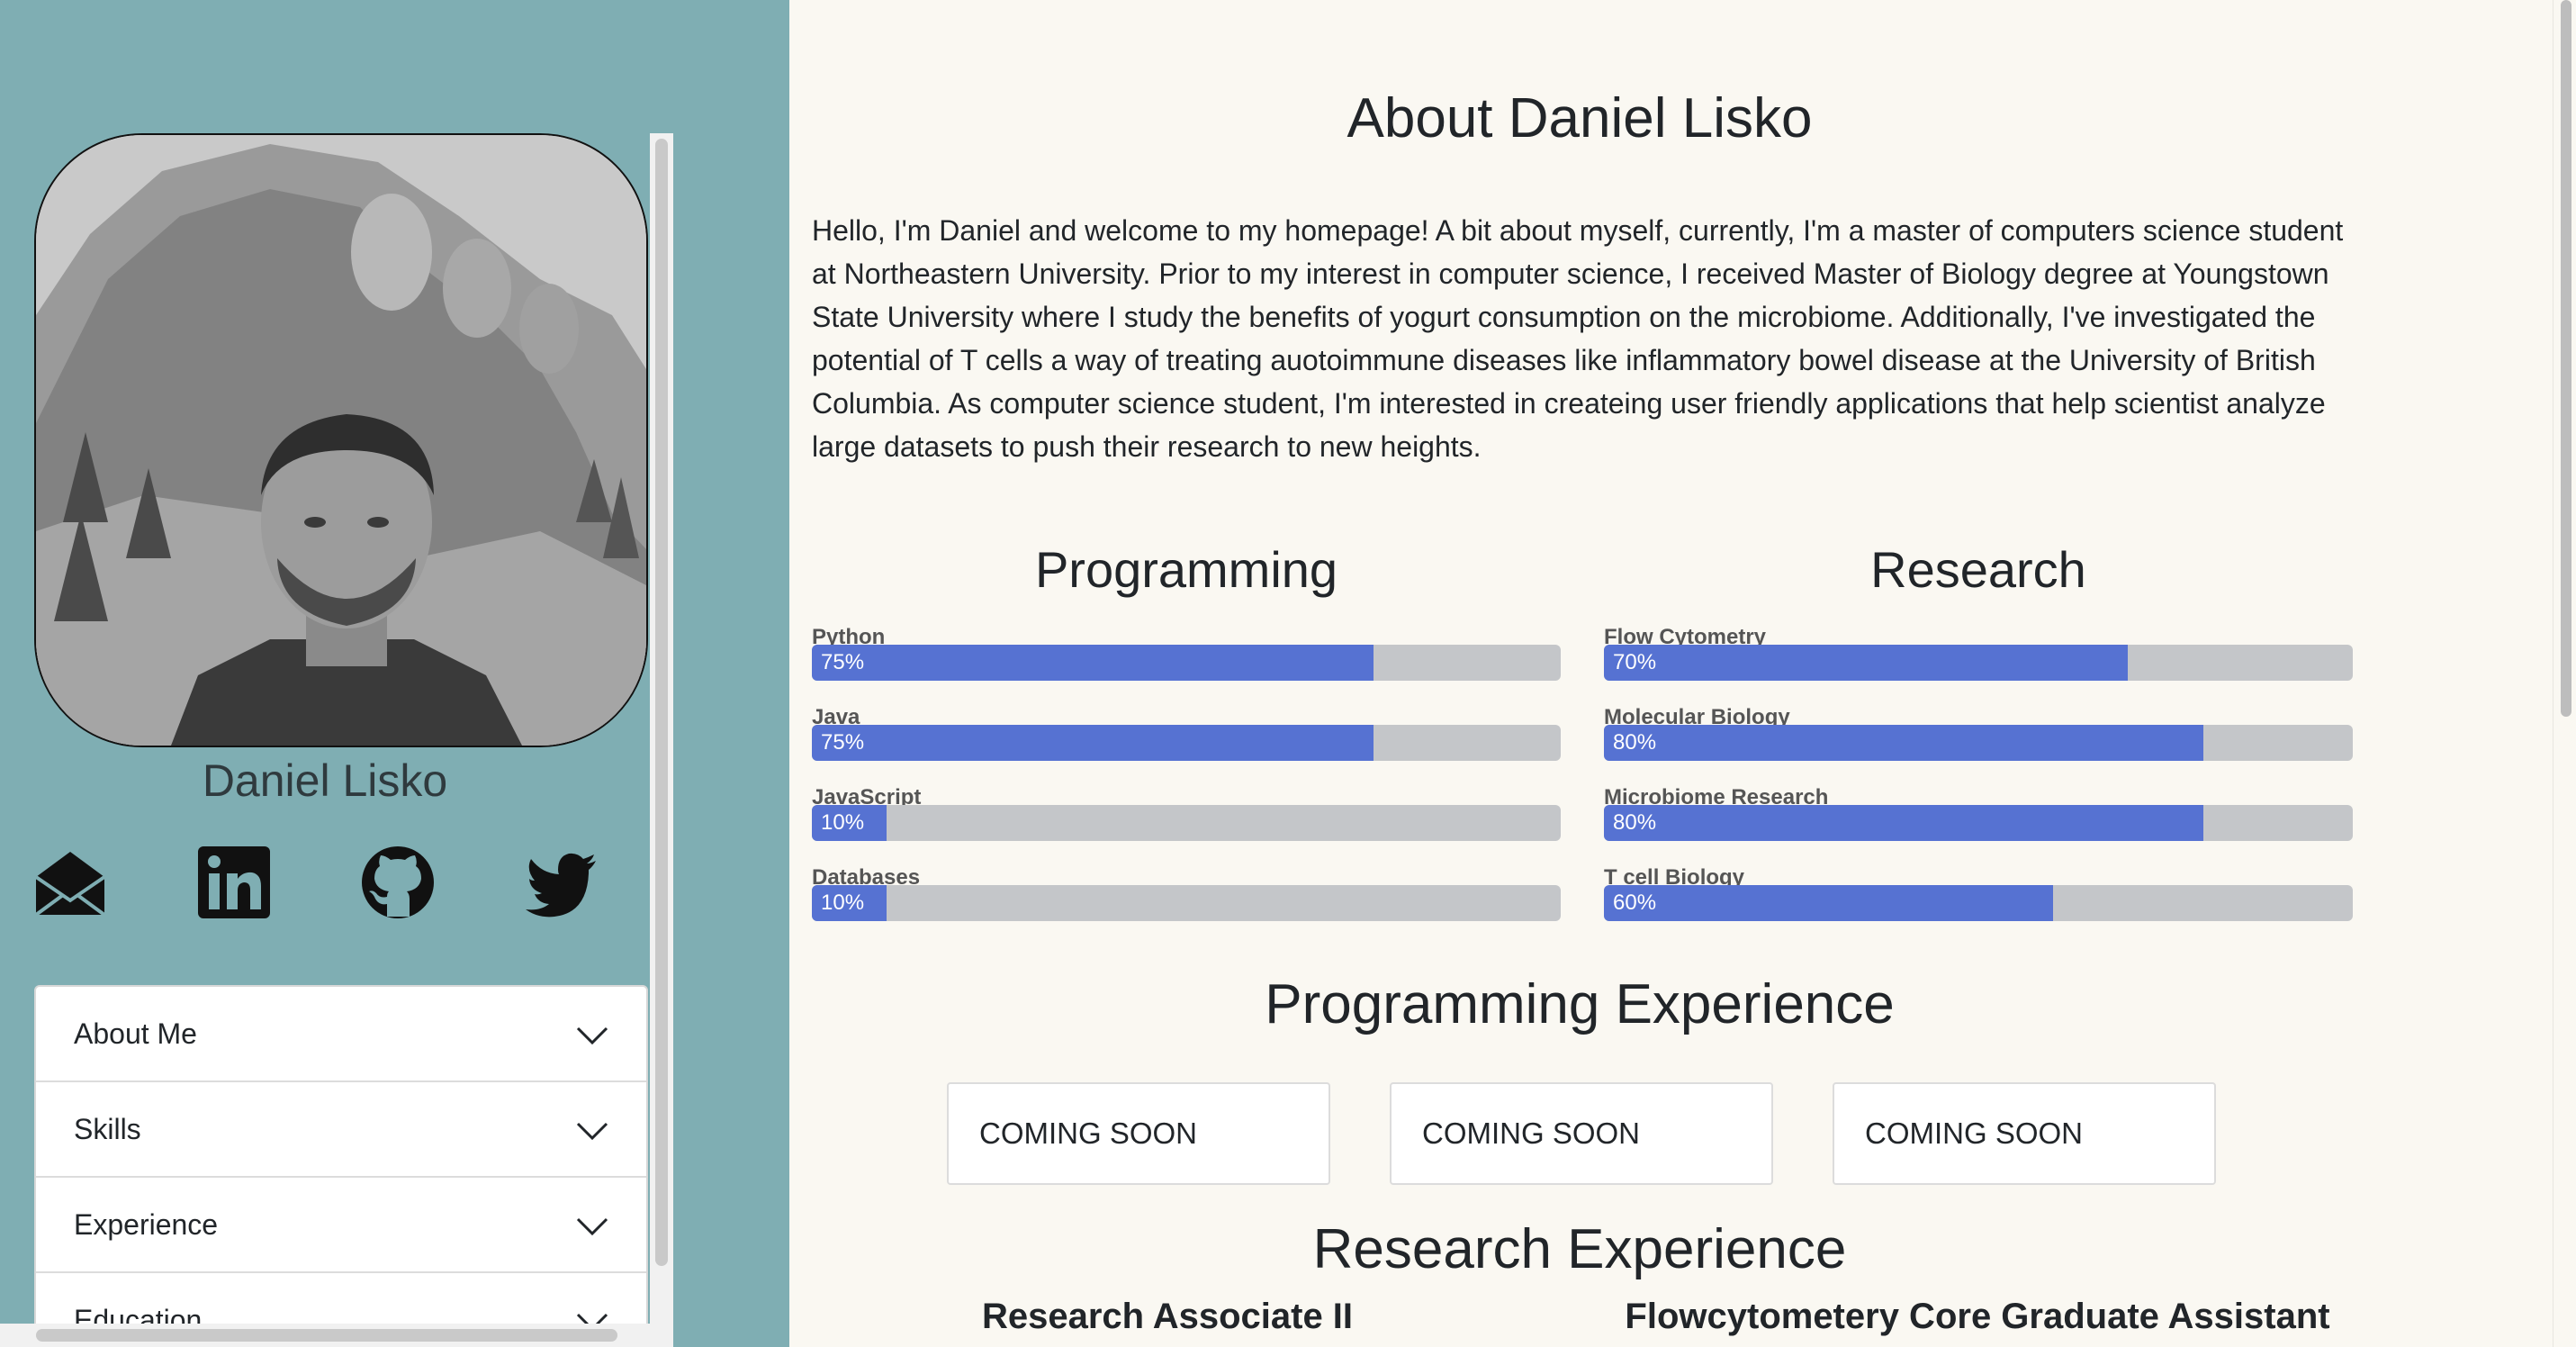 The image size is (2576, 1347). What do you see at coordinates (1579, 1249) in the screenshot?
I see `research-experience-heading: Research Experience` at bounding box center [1579, 1249].